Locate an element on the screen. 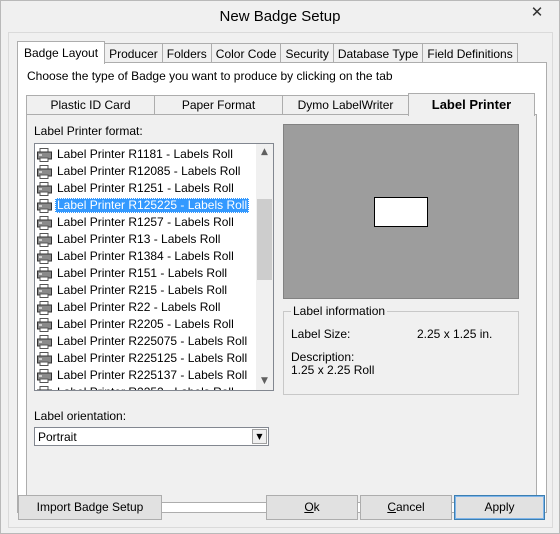 The height and width of the screenshot is (534, 560). cancel-label-rest: ancel is located at coordinates (410, 507).